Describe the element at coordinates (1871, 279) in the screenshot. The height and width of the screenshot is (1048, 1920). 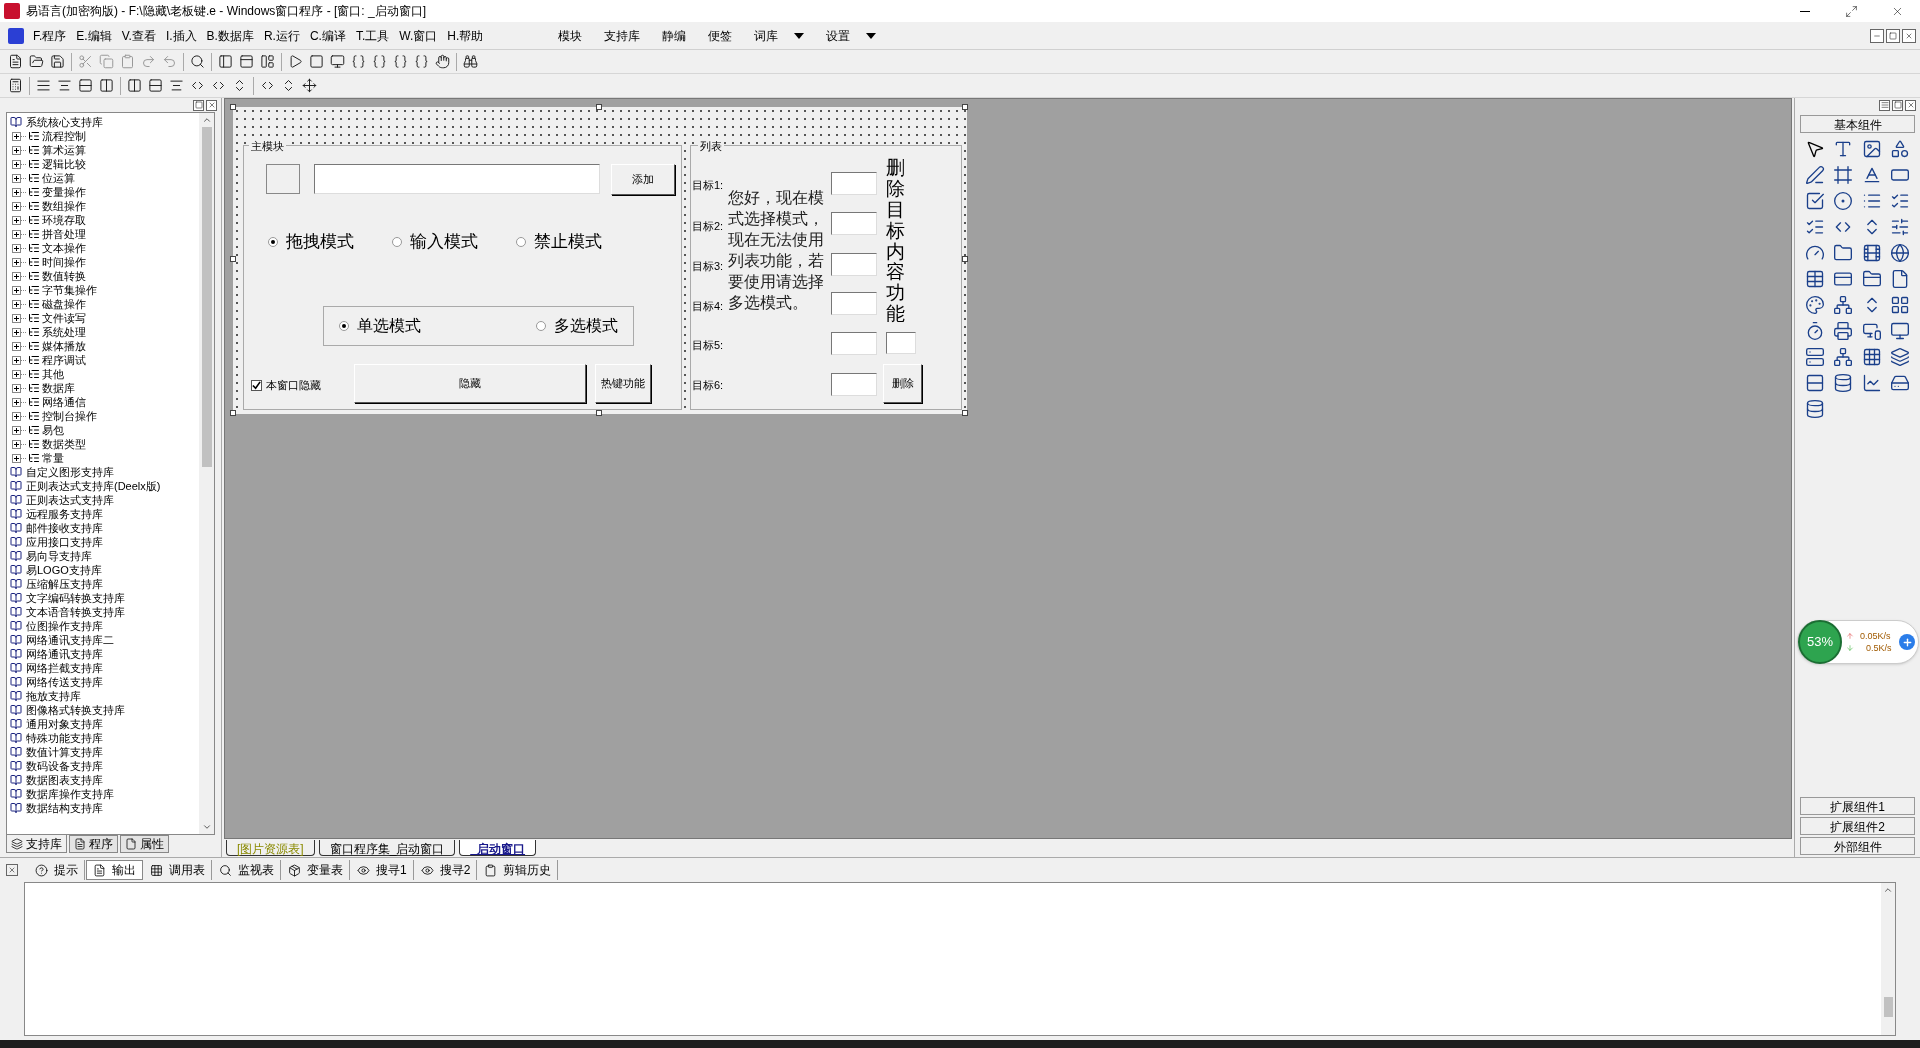
I see `folder-icon` at that location.